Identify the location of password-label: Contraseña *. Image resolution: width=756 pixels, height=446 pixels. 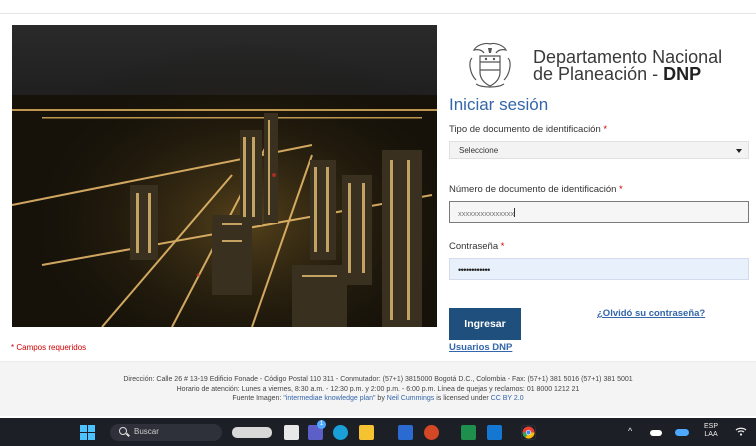
(476, 246).